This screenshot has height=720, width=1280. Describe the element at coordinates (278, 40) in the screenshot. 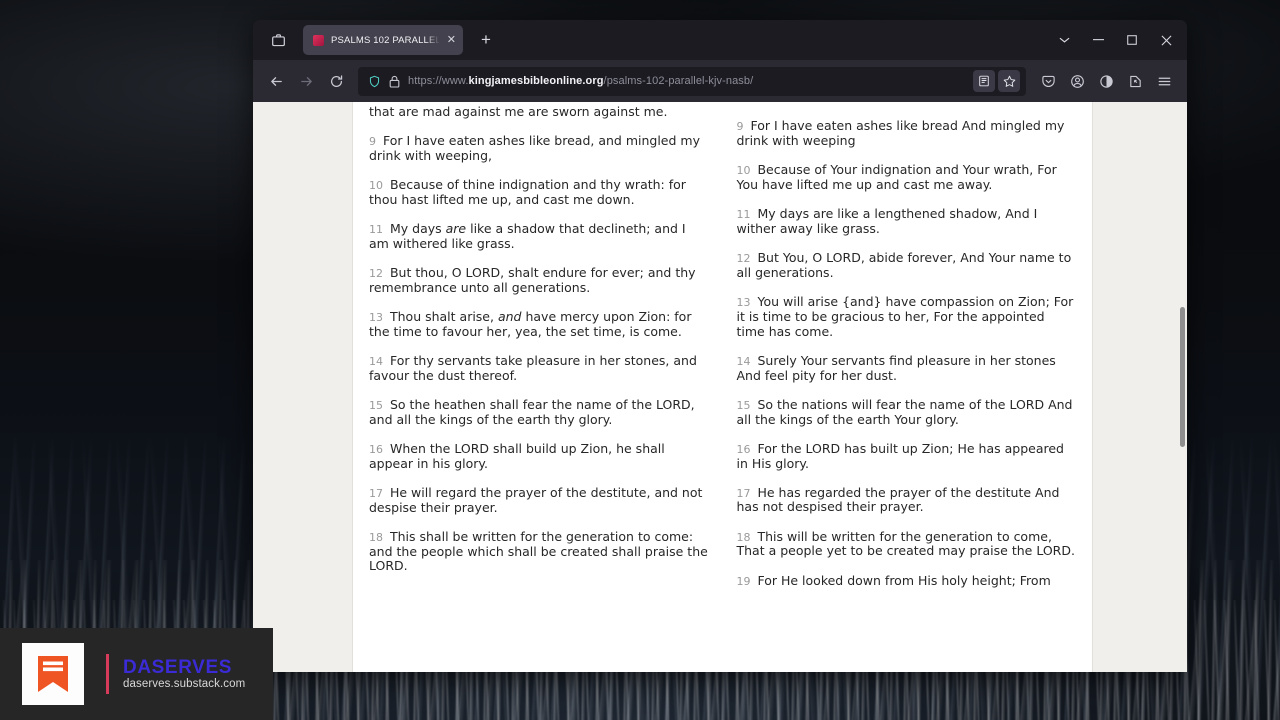

I see `firefox-view-icon` at that location.